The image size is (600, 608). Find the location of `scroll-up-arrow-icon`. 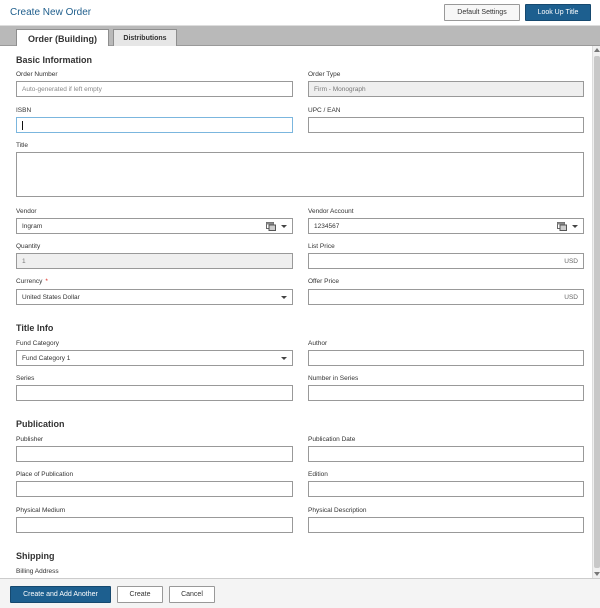

scroll-up-arrow-icon is located at coordinates (597, 50).